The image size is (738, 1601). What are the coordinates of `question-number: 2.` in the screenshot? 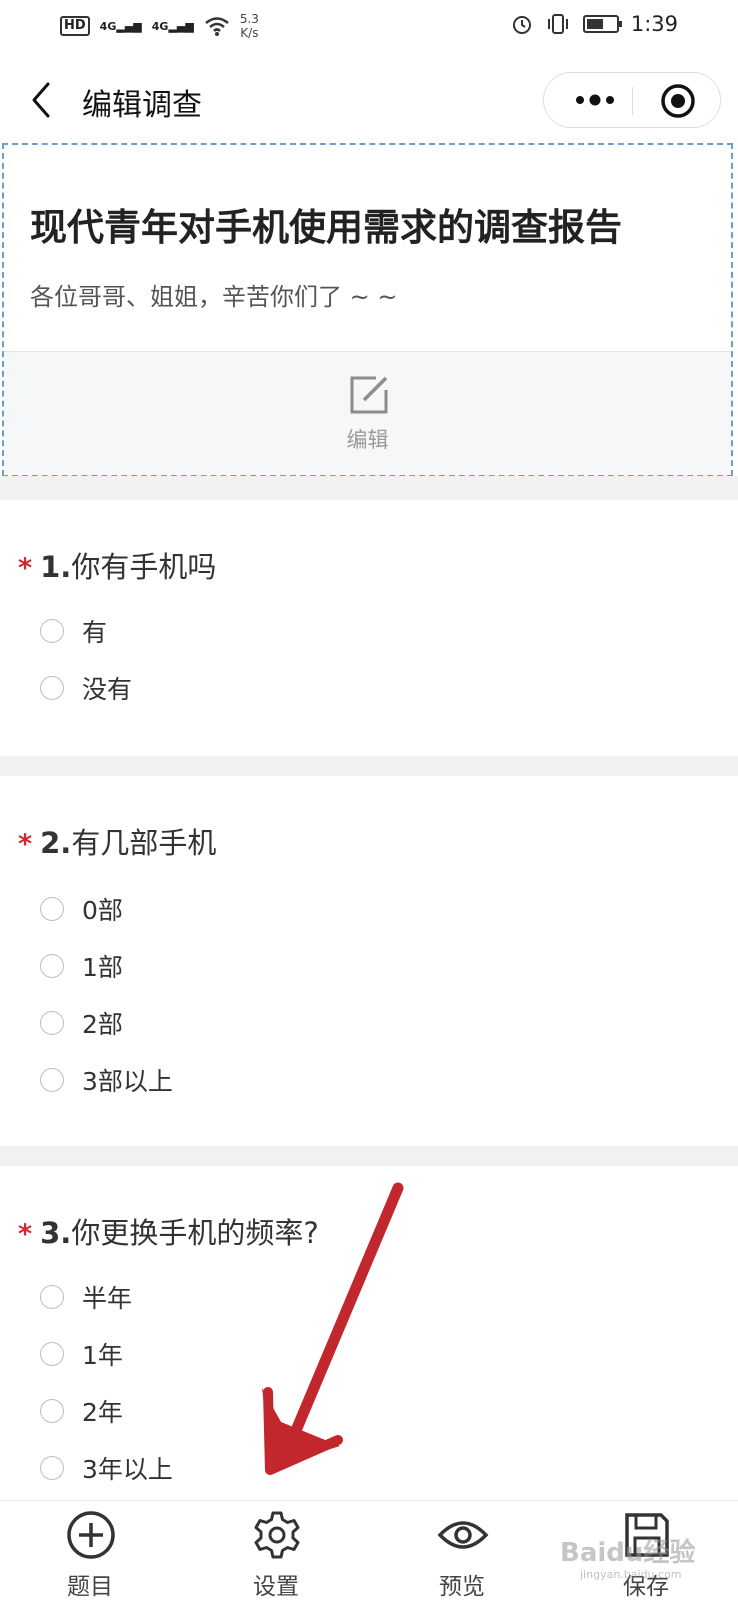 It's located at (56, 843).